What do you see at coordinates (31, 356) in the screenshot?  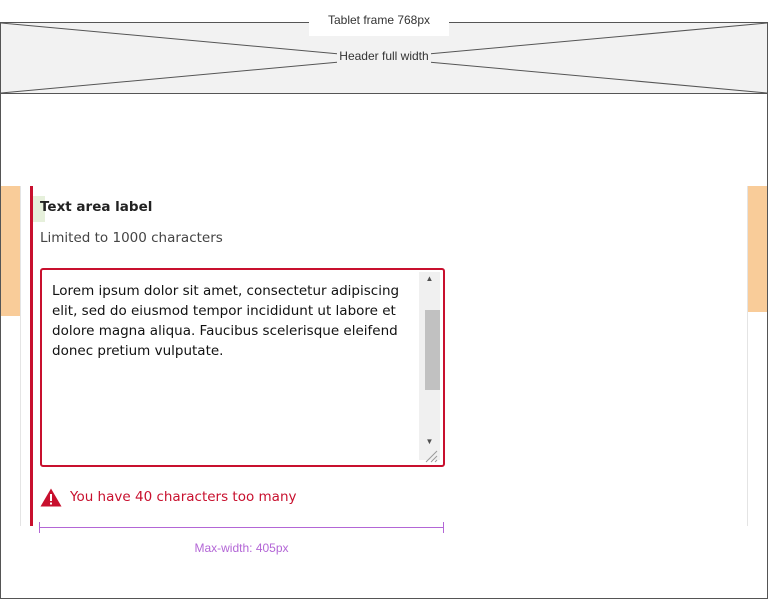 I see `error-indicator-bar` at bounding box center [31, 356].